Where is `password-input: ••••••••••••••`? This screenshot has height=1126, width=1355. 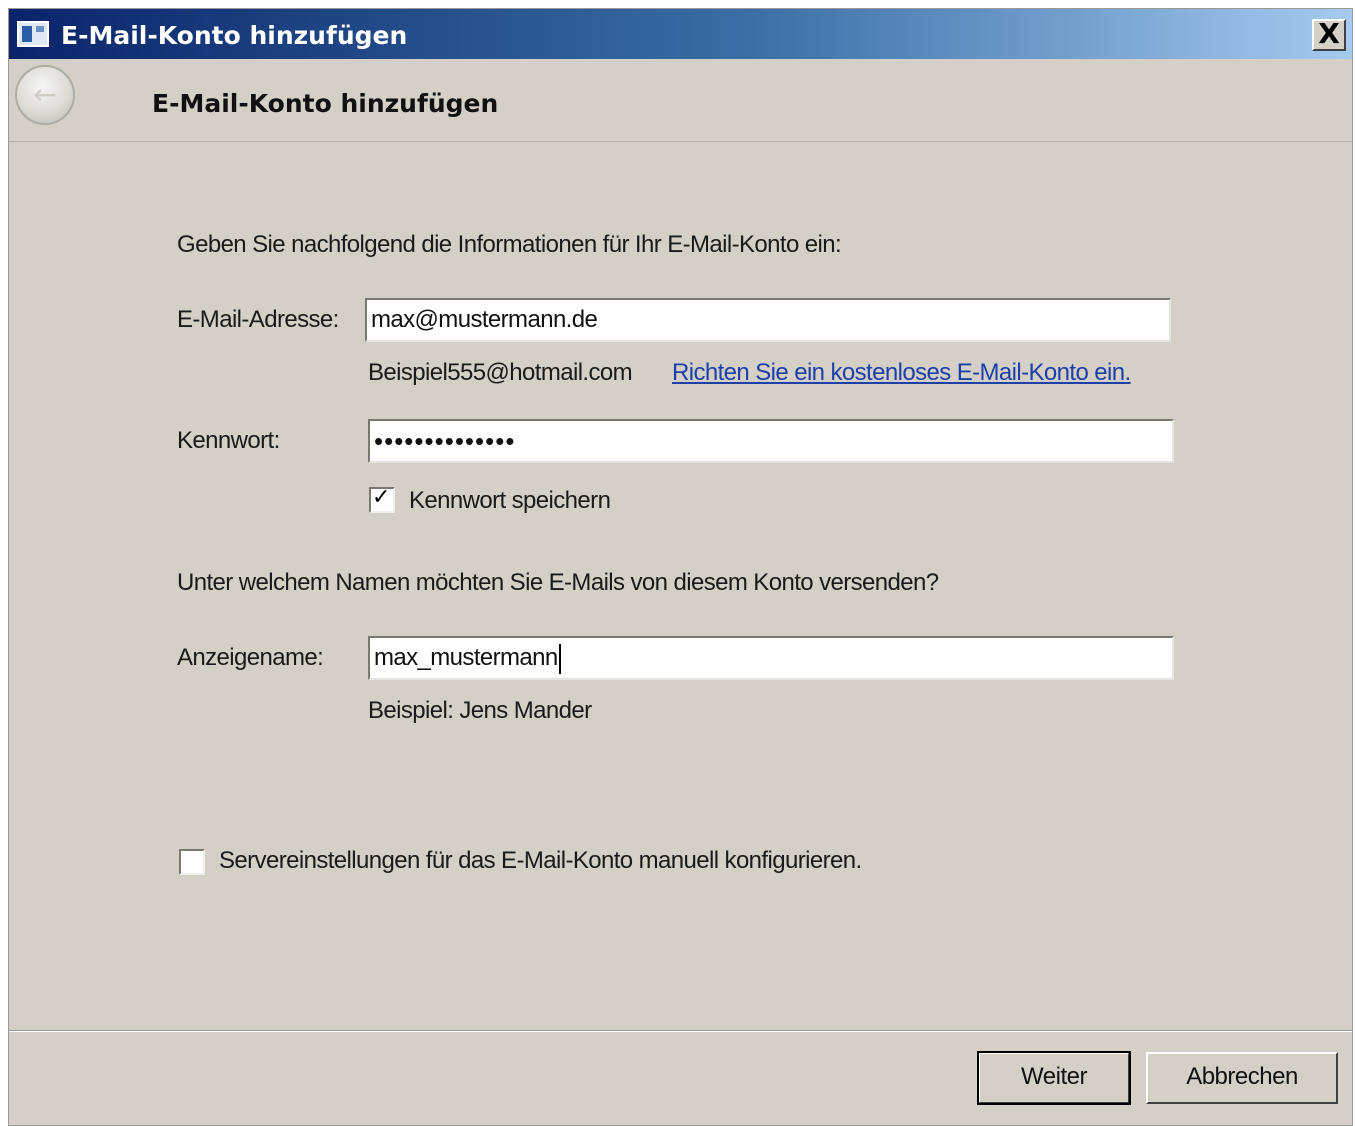 password-input: •••••••••••••• is located at coordinates (771, 441).